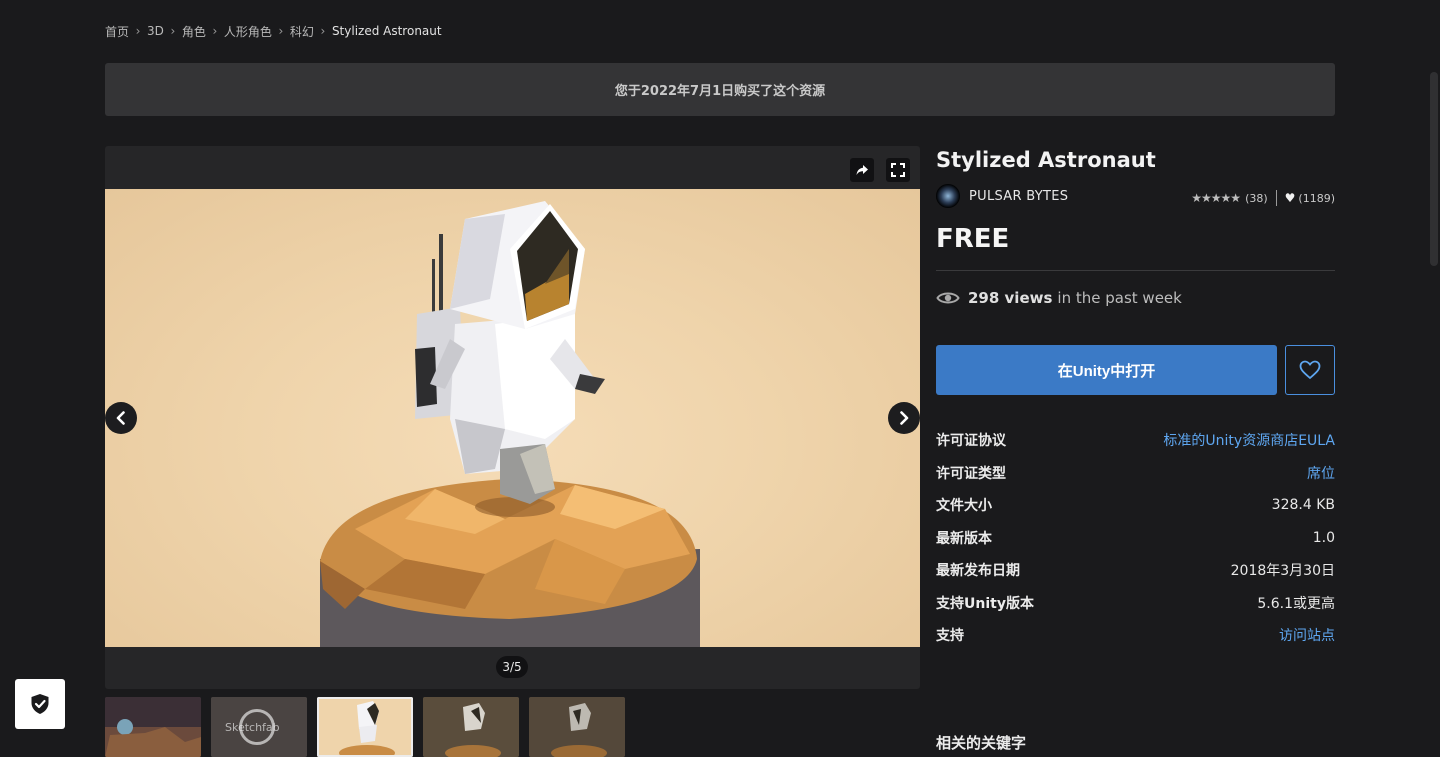  Describe the element at coordinates (302, 31) in the screenshot. I see `breadcrumb-scifi: 科幻` at that location.